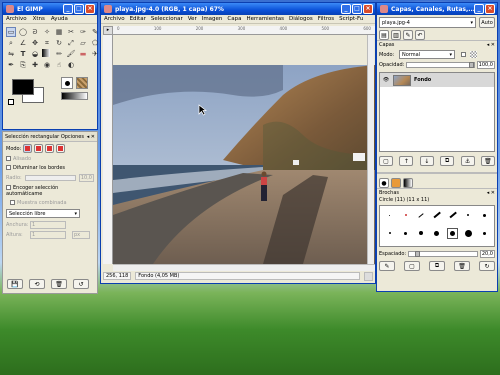 The height and width of the screenshot is (375, 500). What do you see at coordinates (265, 19) in the screenshot?
I see `menu-herramientas: Herramientas` at bounding box center [265, 19].